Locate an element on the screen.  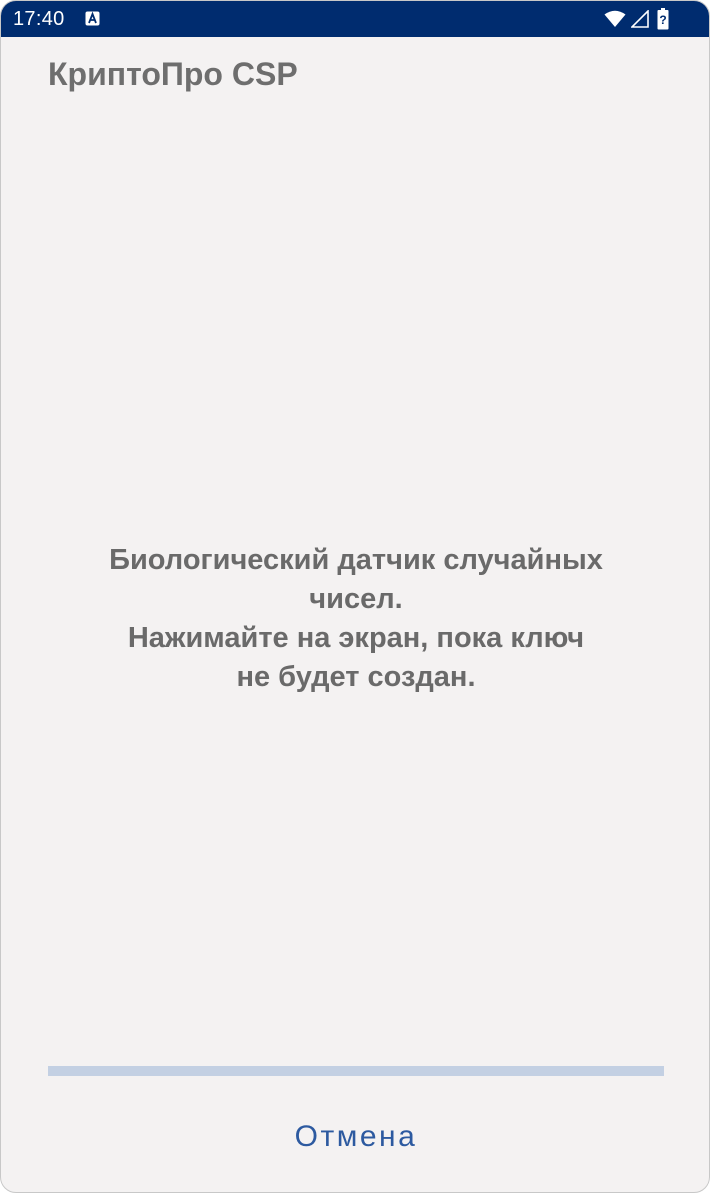
battery-unknown-icon: ? is located at coordinates (663, 19).